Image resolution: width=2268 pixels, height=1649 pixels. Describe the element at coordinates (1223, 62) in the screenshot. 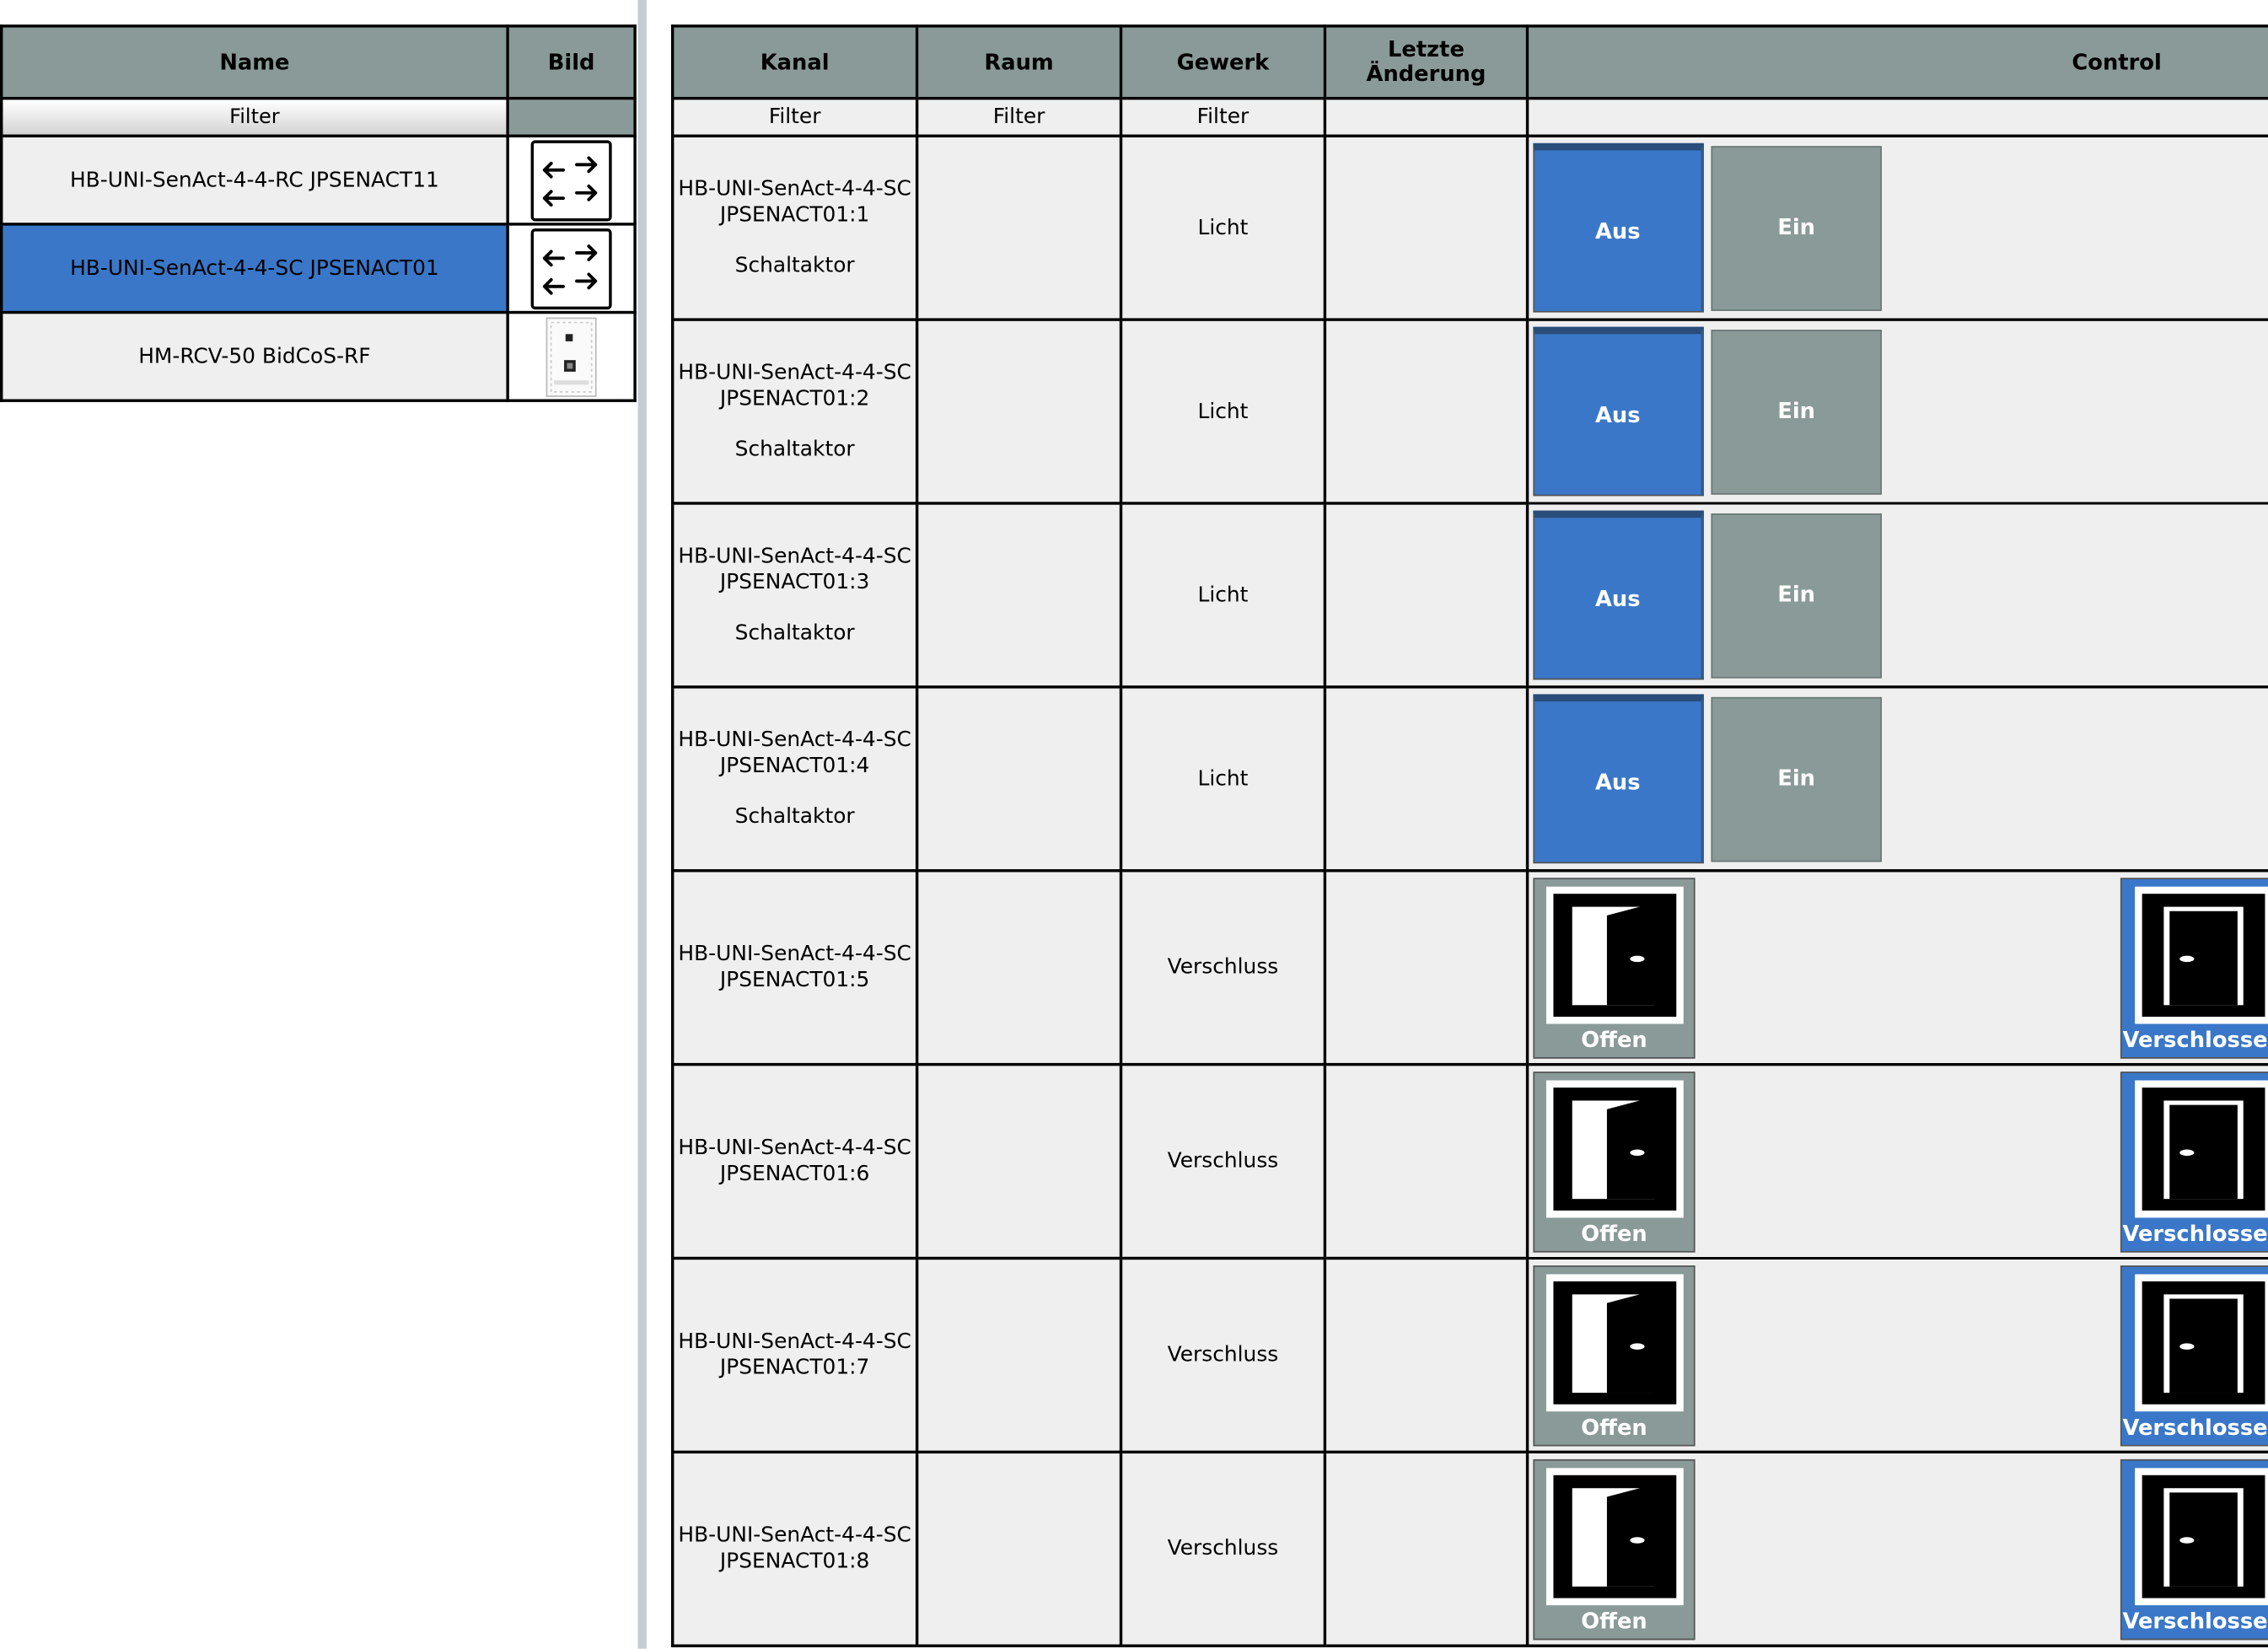

I see `column-header-gewerk: Gewerk` at that location.